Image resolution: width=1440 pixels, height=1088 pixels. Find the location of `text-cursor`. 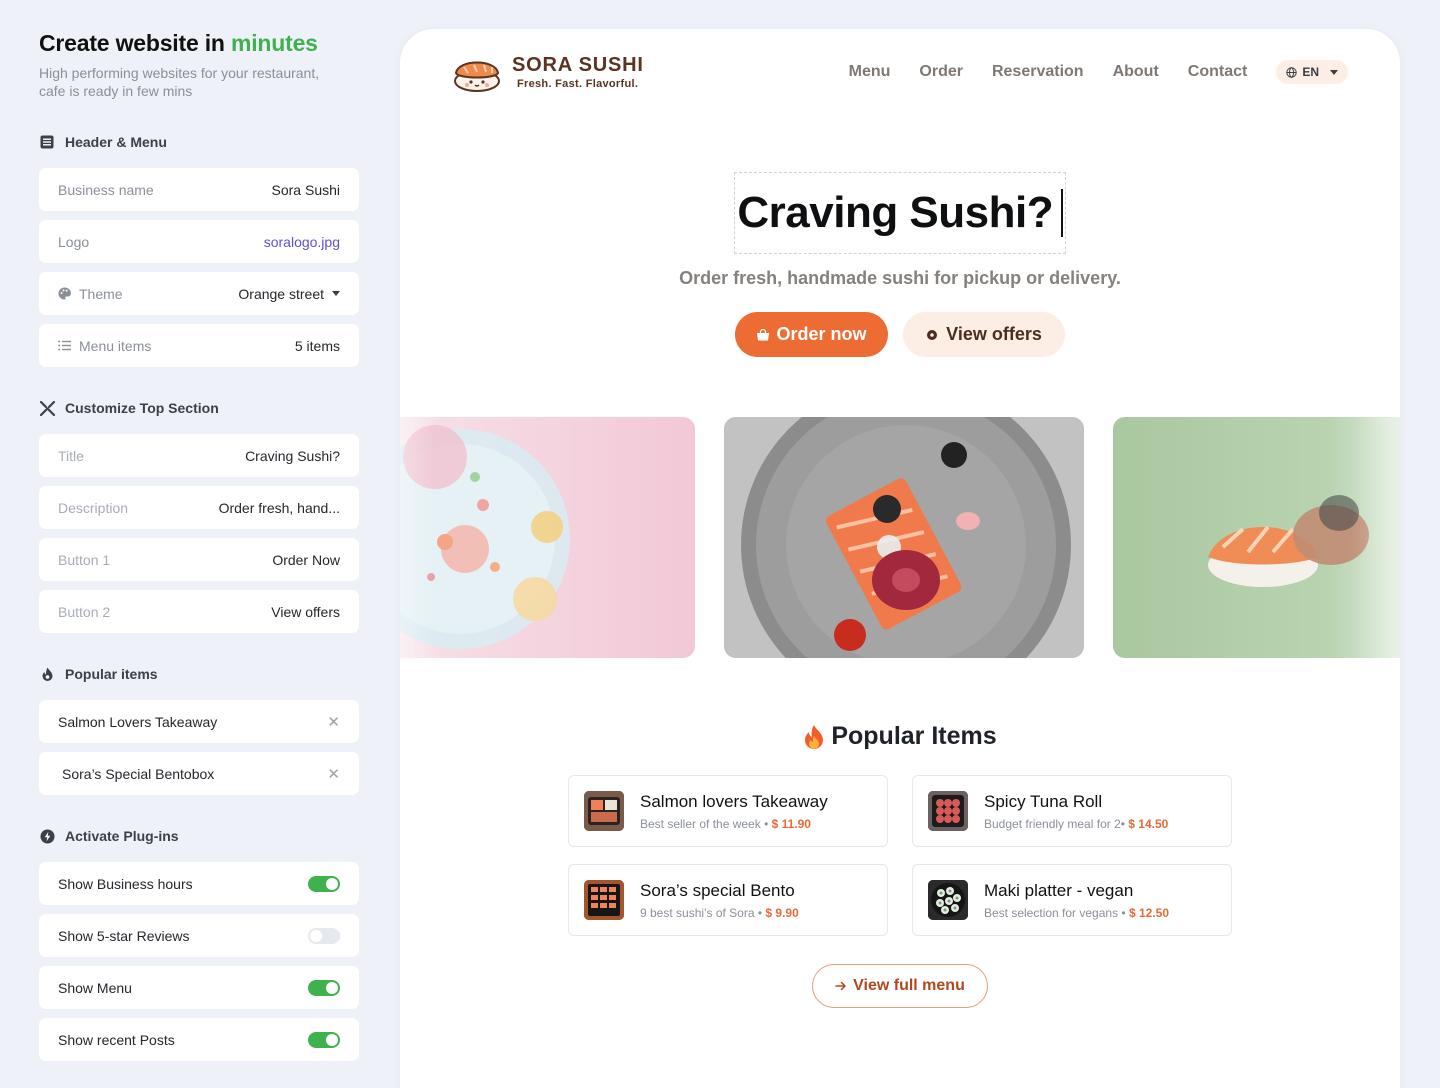

text-cursor is located at coordinates (1062, 213).